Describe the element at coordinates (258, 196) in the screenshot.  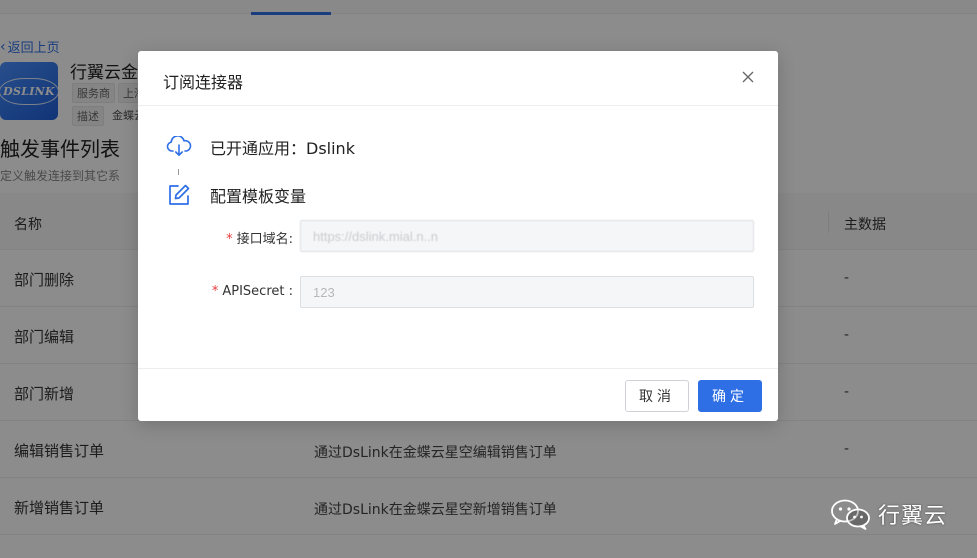
I see `step-configure-variables-text: 配置模板变量` at that location.